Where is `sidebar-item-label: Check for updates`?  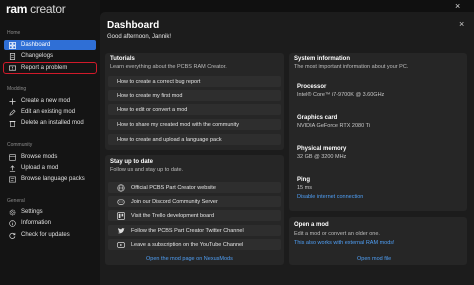
sidebar-item-label: Check for updates is located at coordinates (45, 235).